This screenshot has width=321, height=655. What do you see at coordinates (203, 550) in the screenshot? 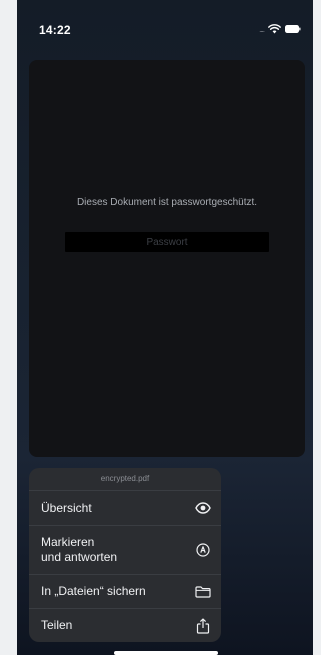
I see `markup-pen-icon` at bounding box center [203, 550].